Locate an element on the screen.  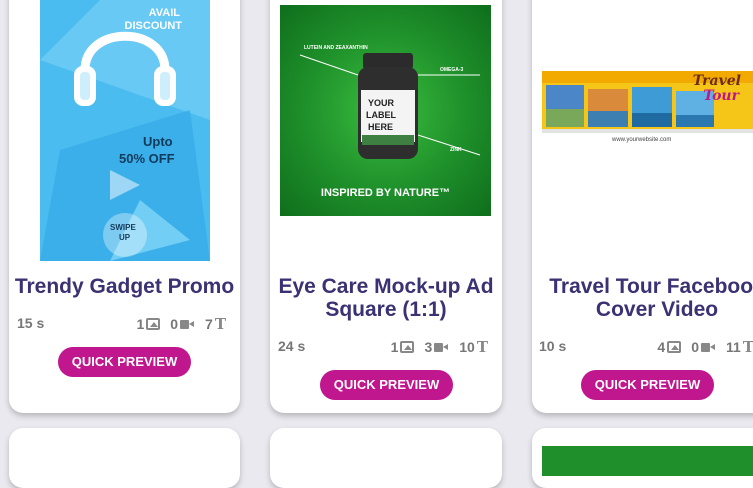
template-title: Trendy Gadget Promo is located at coordinates (124, 286).